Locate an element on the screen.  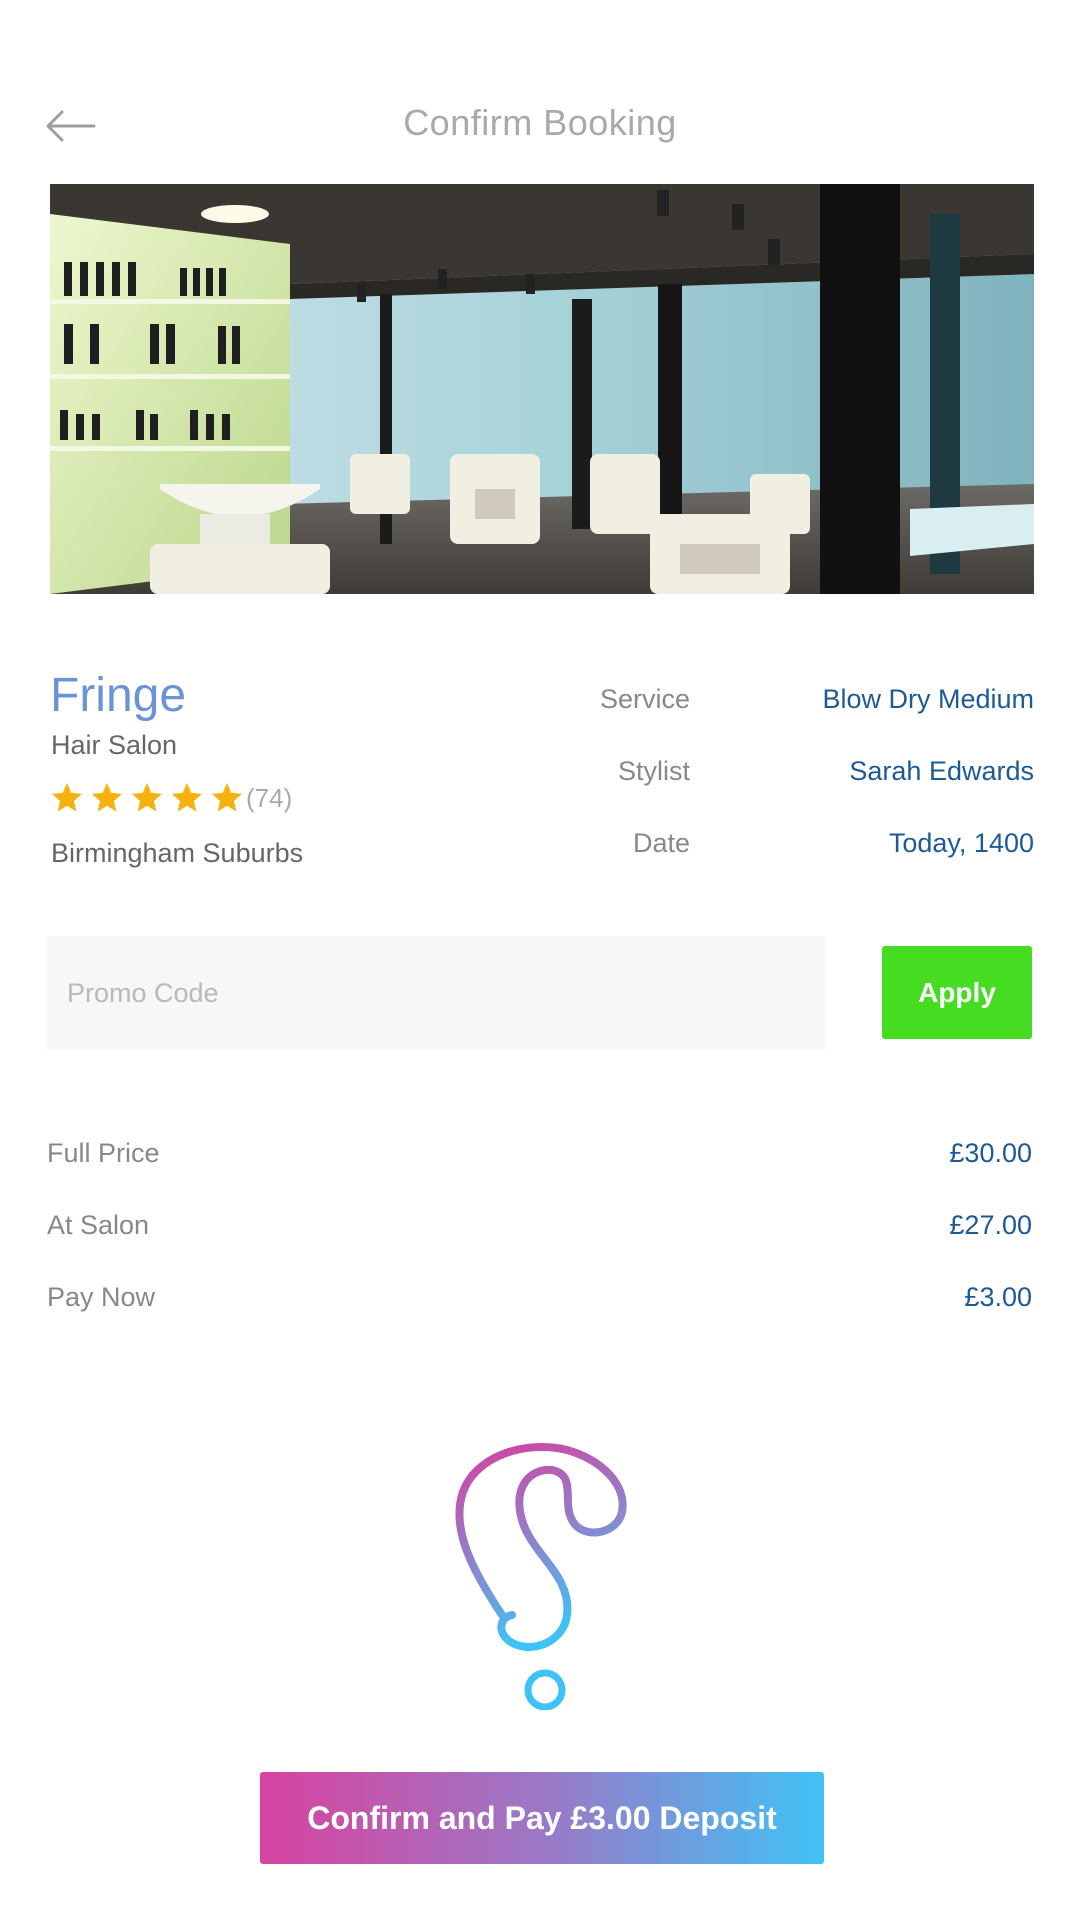
salon-name: Fringe is located at coordinates (118, 695).